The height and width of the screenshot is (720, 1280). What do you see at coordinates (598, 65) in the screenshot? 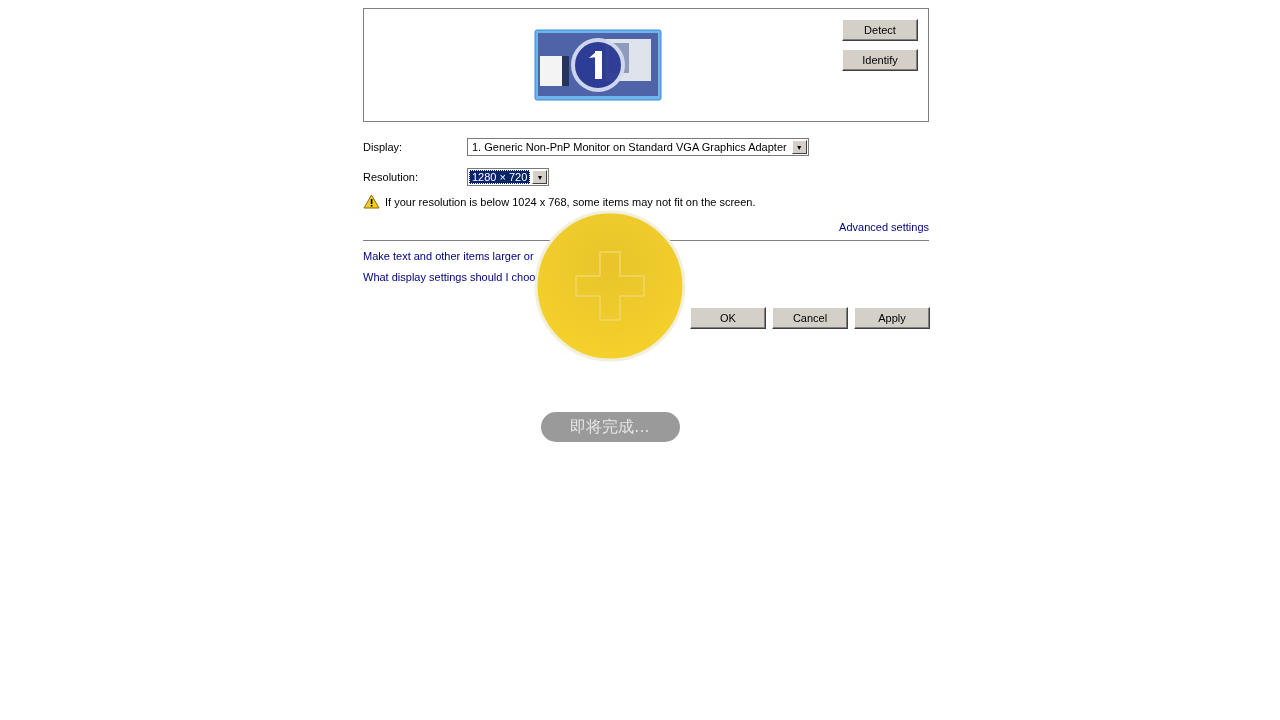
I see `monitor-icon` at bounding box center [598, 65].